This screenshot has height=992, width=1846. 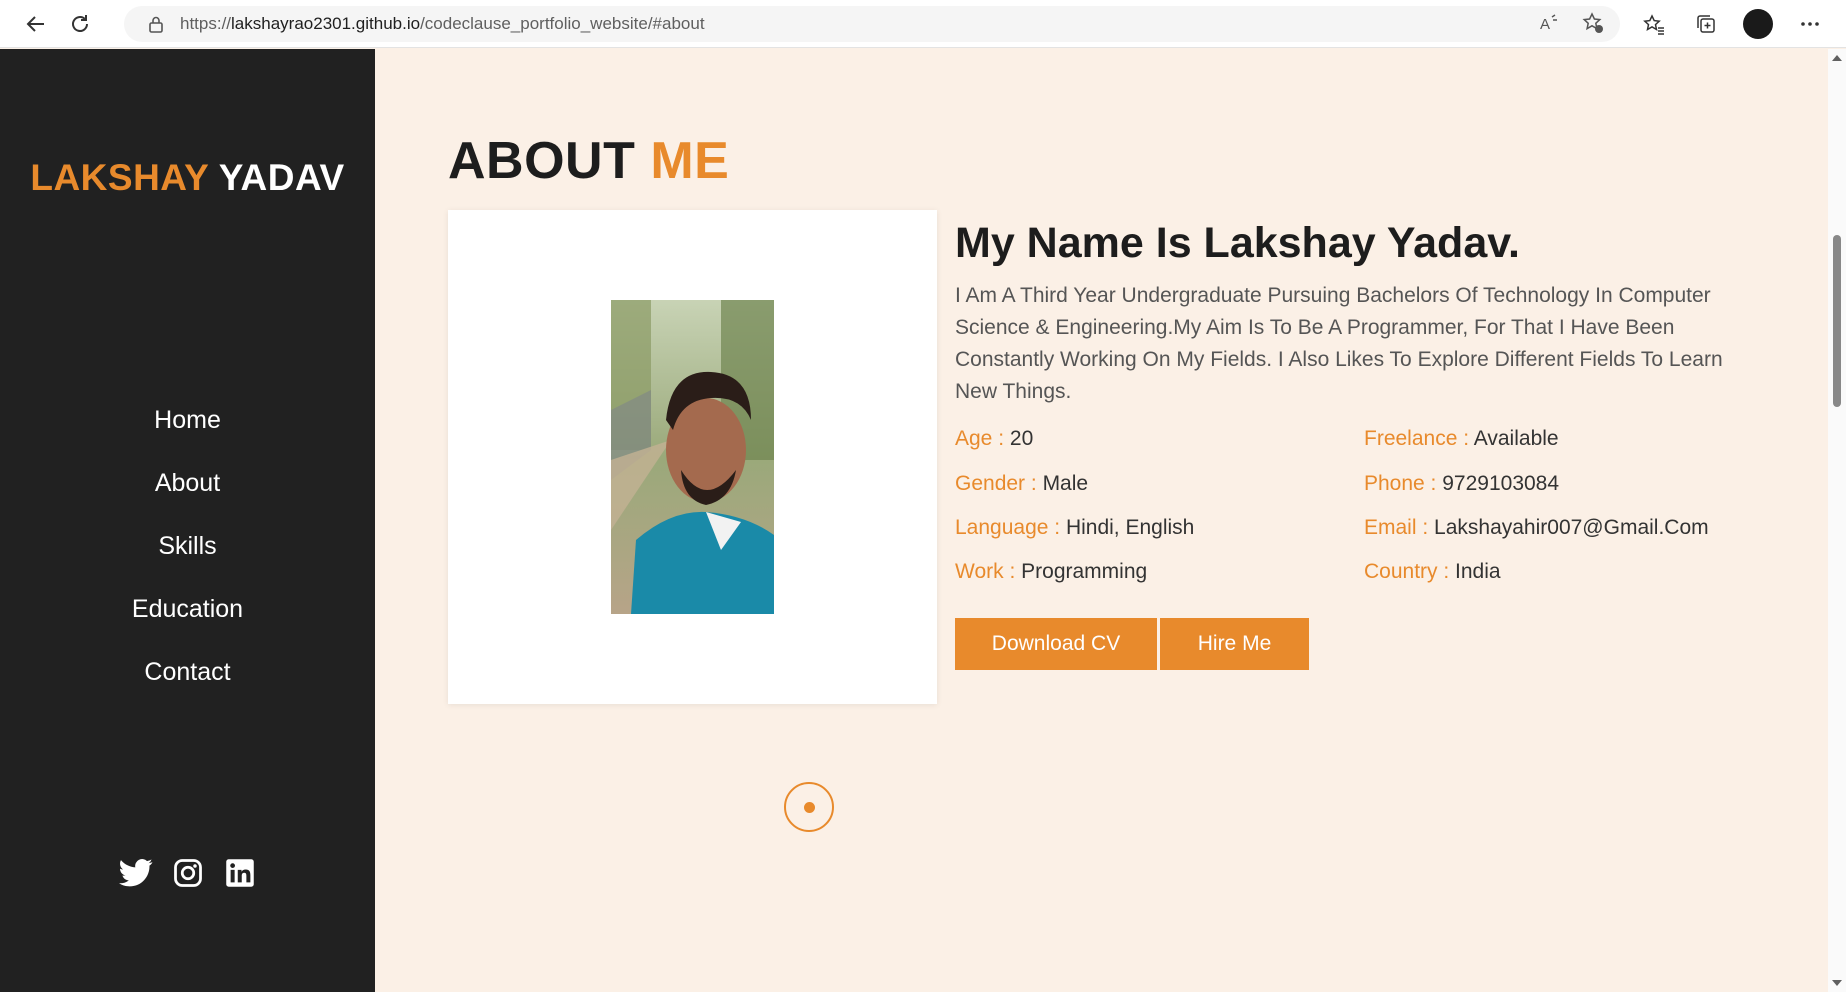 I want to click on detail-phone: Phone : 9729103084, so click(x=1462, y=483).